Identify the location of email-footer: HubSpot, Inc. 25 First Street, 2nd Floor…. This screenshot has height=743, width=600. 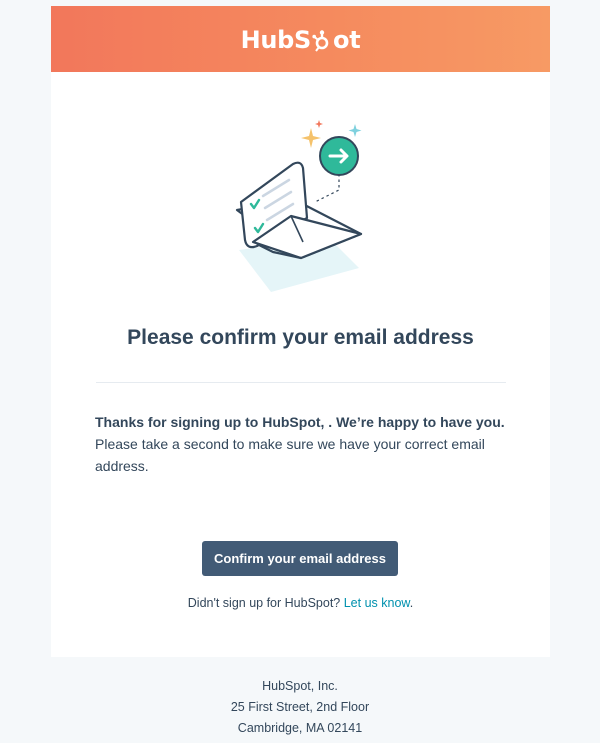
(300, 707).